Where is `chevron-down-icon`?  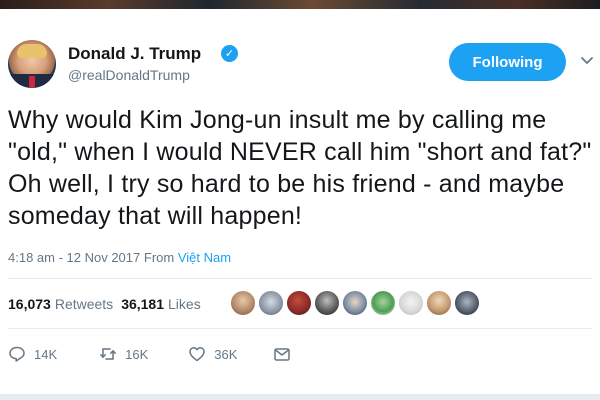 chevron-down-icon is located at coordinates (587, 60).